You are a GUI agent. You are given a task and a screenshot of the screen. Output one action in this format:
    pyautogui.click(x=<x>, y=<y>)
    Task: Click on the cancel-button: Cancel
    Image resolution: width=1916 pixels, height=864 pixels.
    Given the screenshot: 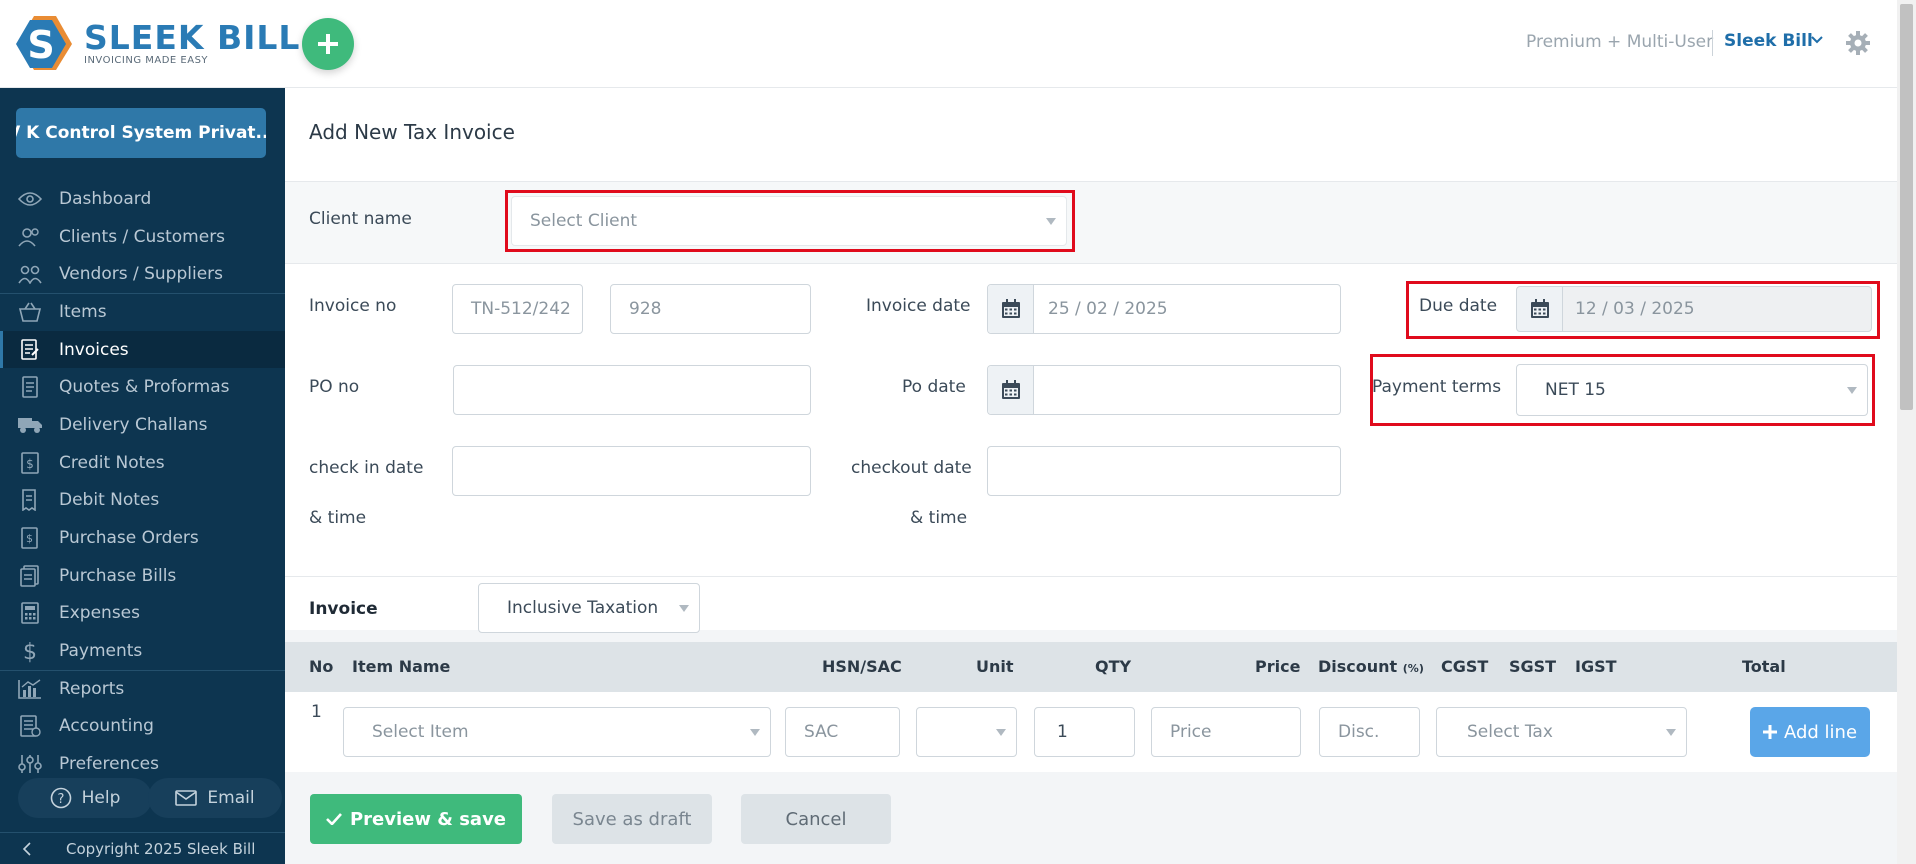 What is the action you would take?
    pyautogui.click(x=816, y=819)
    